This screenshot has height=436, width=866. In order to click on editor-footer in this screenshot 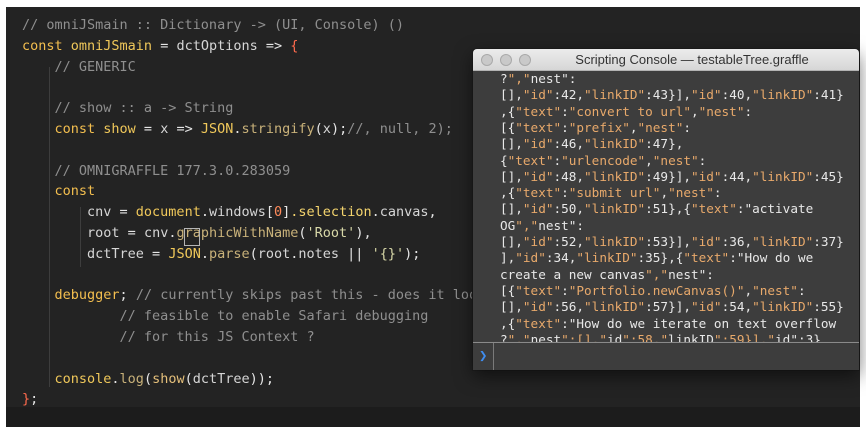, I will do `click(433, 417)`.